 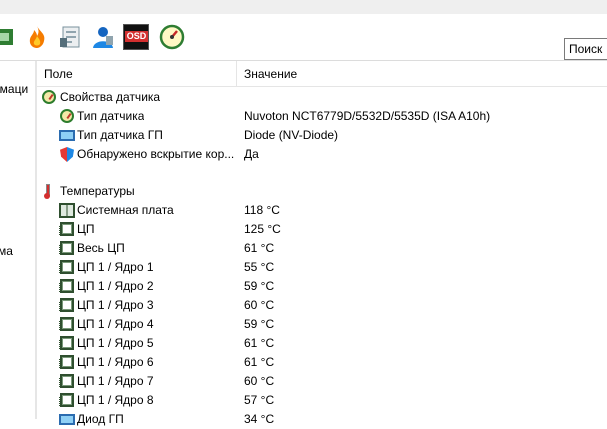 What do you see at coordinates (101, 248) in the screenshot?
I see `field-label: Весь ЦП` at bounding box center [101, 248].